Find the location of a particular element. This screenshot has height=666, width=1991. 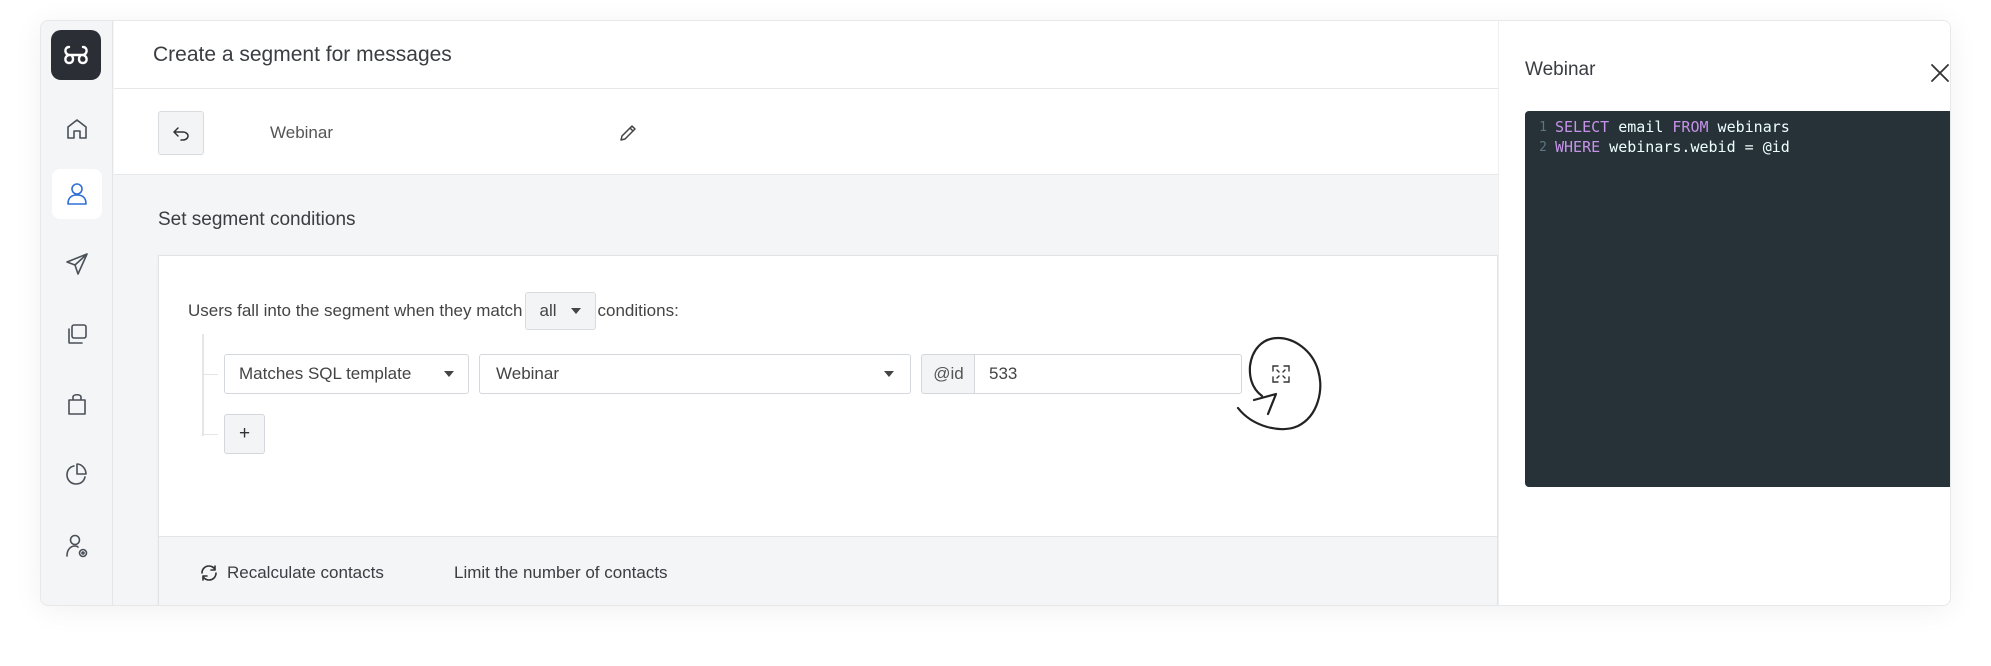

condition-type-value: Matches SQL template is located at coordinates (325, 373).